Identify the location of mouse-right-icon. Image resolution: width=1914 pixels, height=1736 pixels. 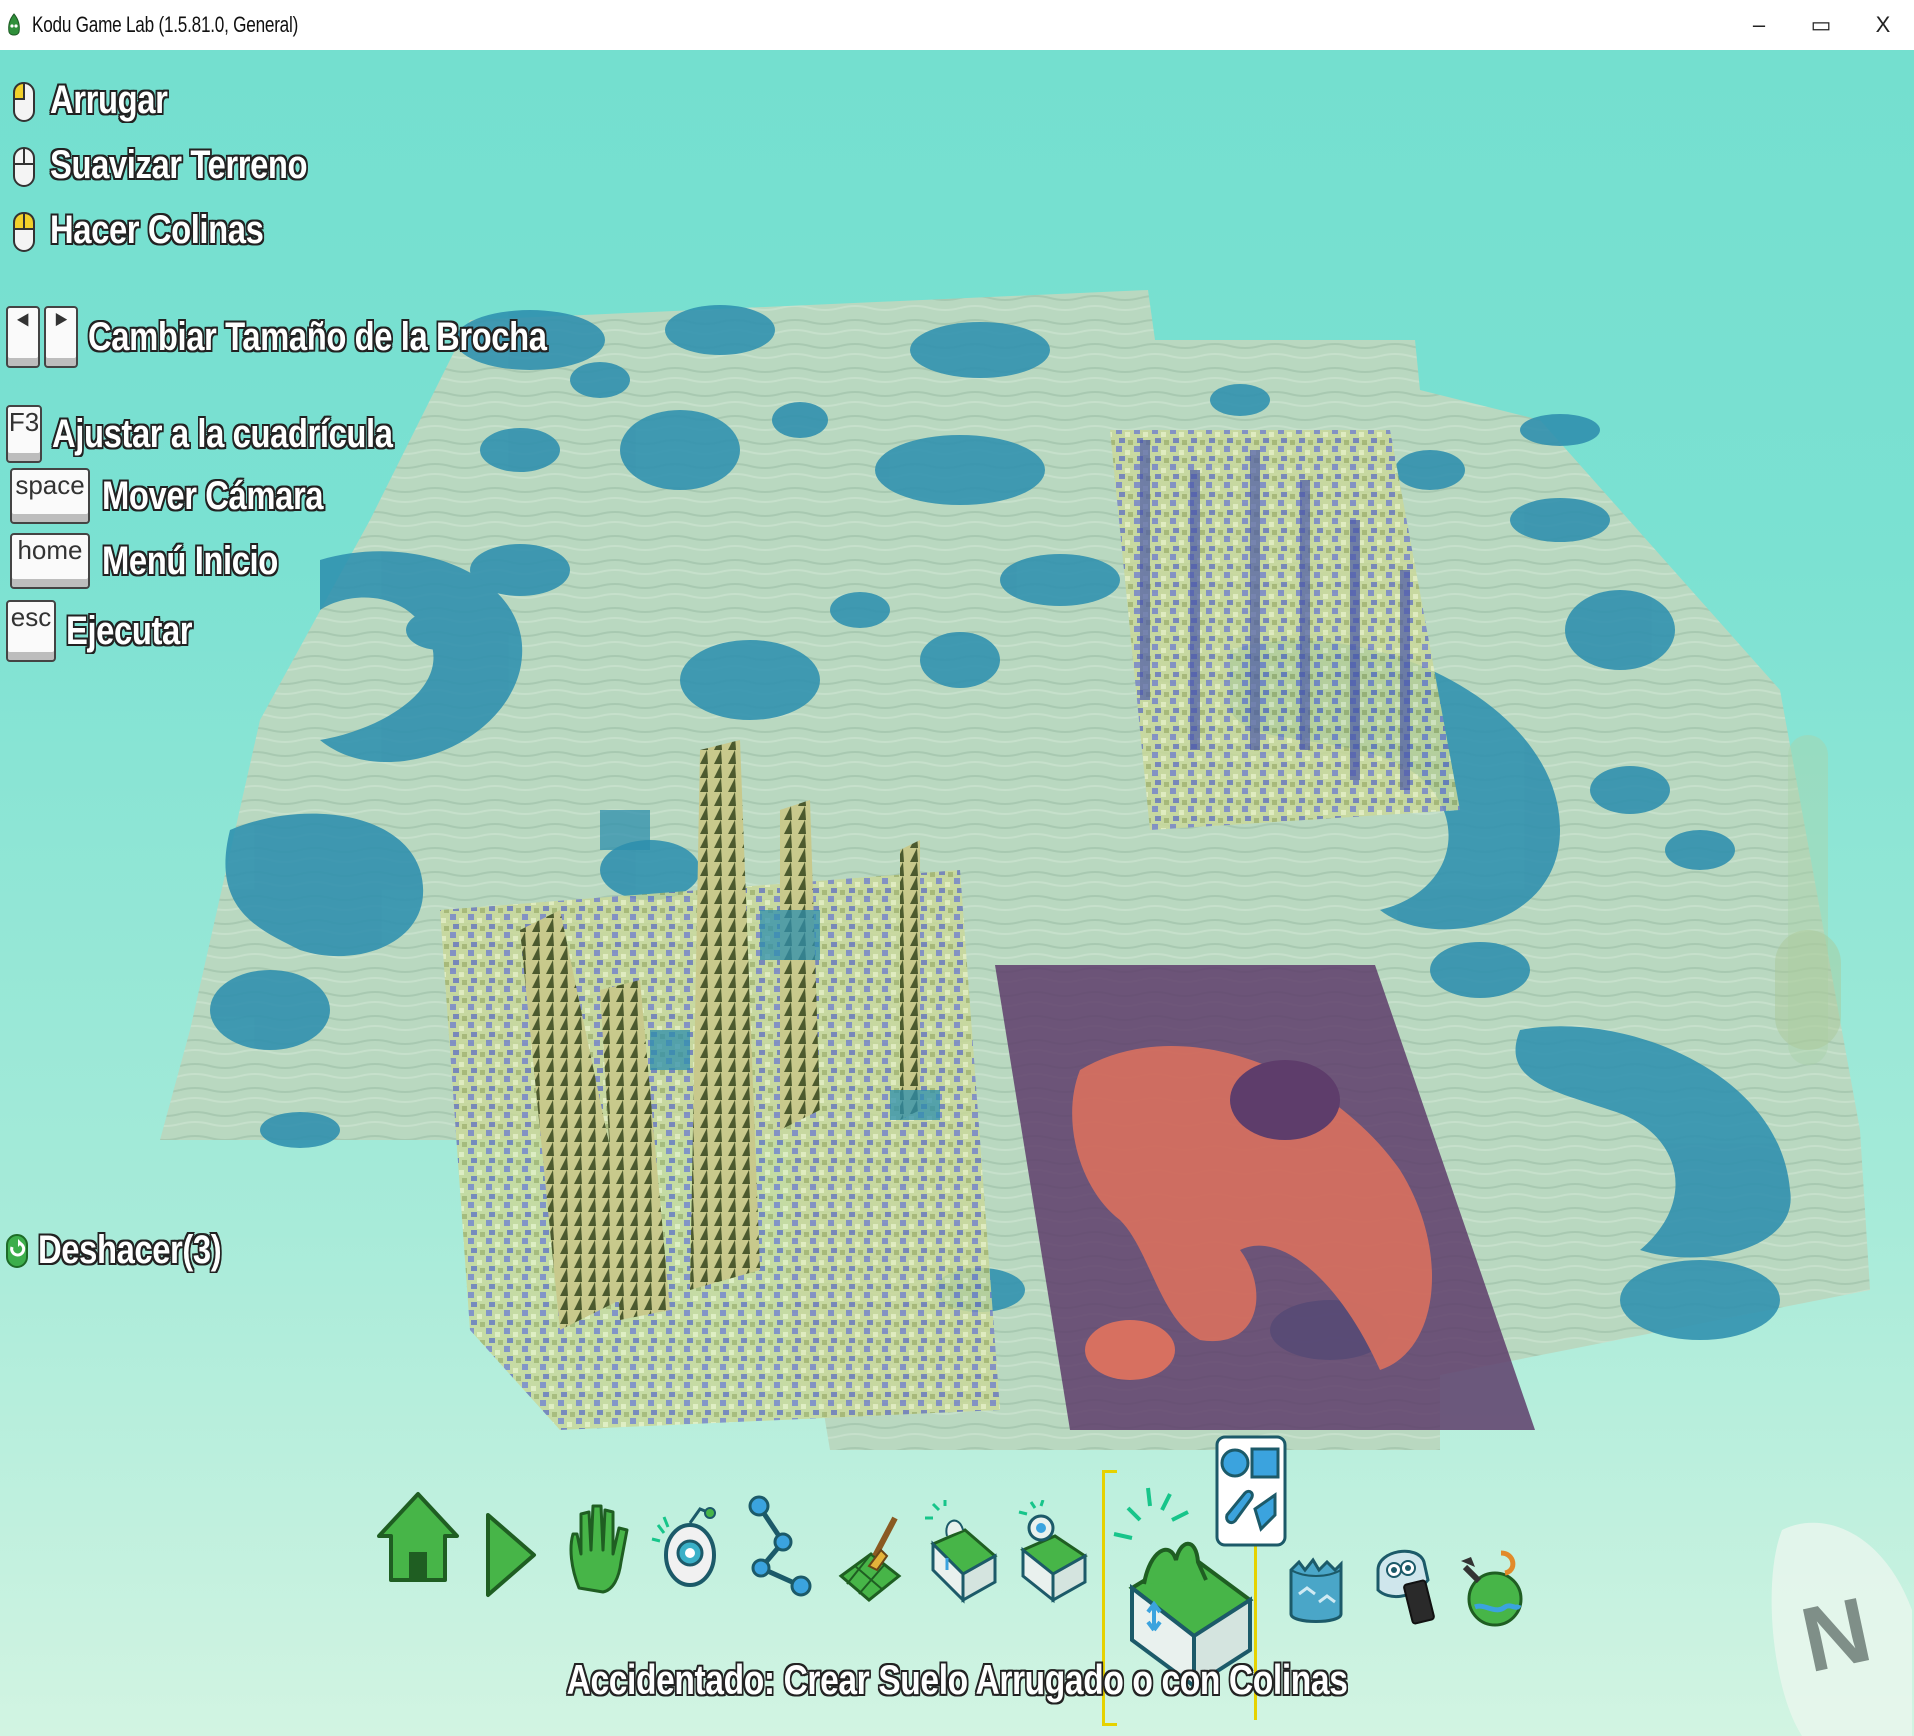
(24, 166).